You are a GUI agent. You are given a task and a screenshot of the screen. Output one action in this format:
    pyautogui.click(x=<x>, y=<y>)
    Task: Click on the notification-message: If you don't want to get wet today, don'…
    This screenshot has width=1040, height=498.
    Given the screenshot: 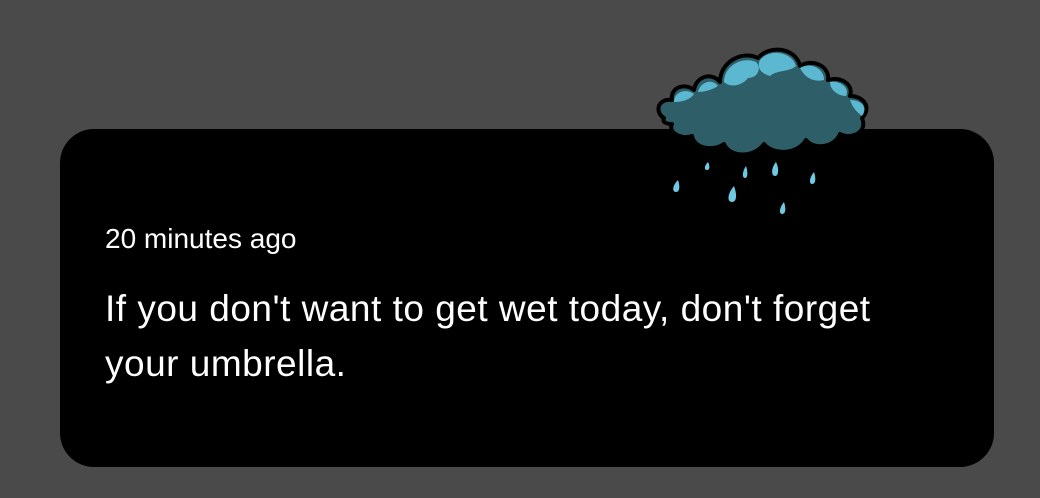 What is the action you would take?
    pyautogui.click(x=488, y=336)
    